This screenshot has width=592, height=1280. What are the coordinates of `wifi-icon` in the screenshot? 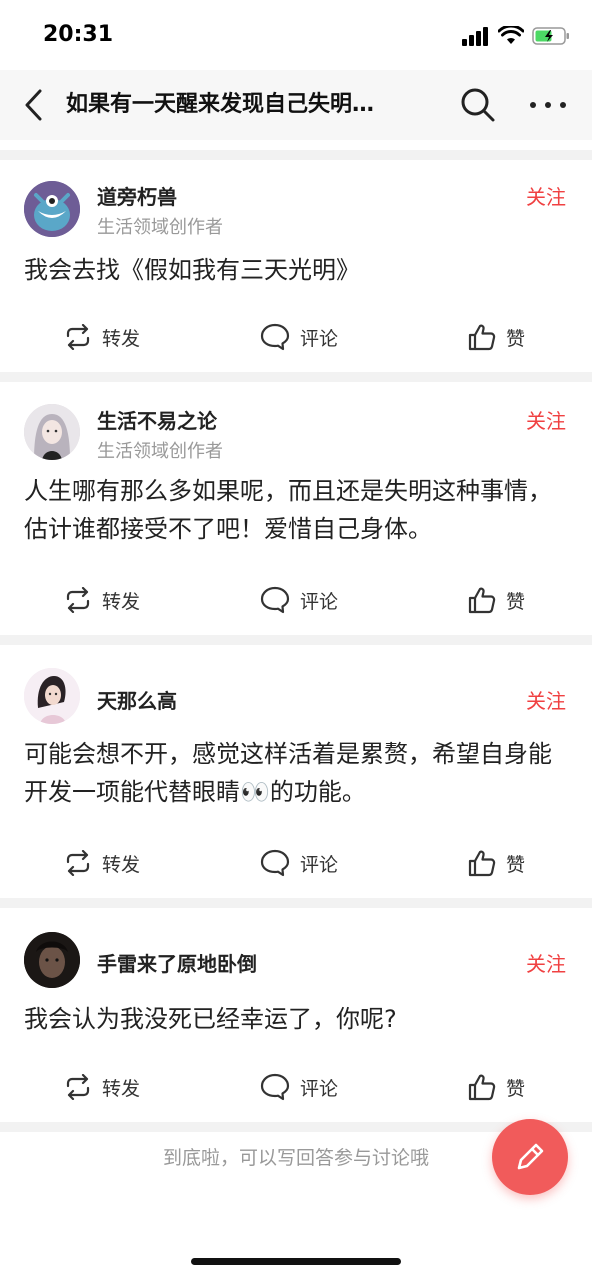 It's located at (511, 35).